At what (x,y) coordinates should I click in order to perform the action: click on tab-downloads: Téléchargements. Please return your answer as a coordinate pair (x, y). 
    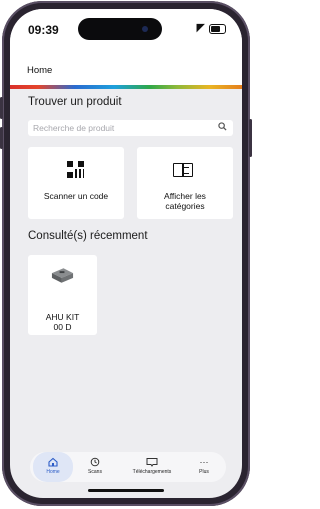
    Looking at the image, I should click on (152, 467).